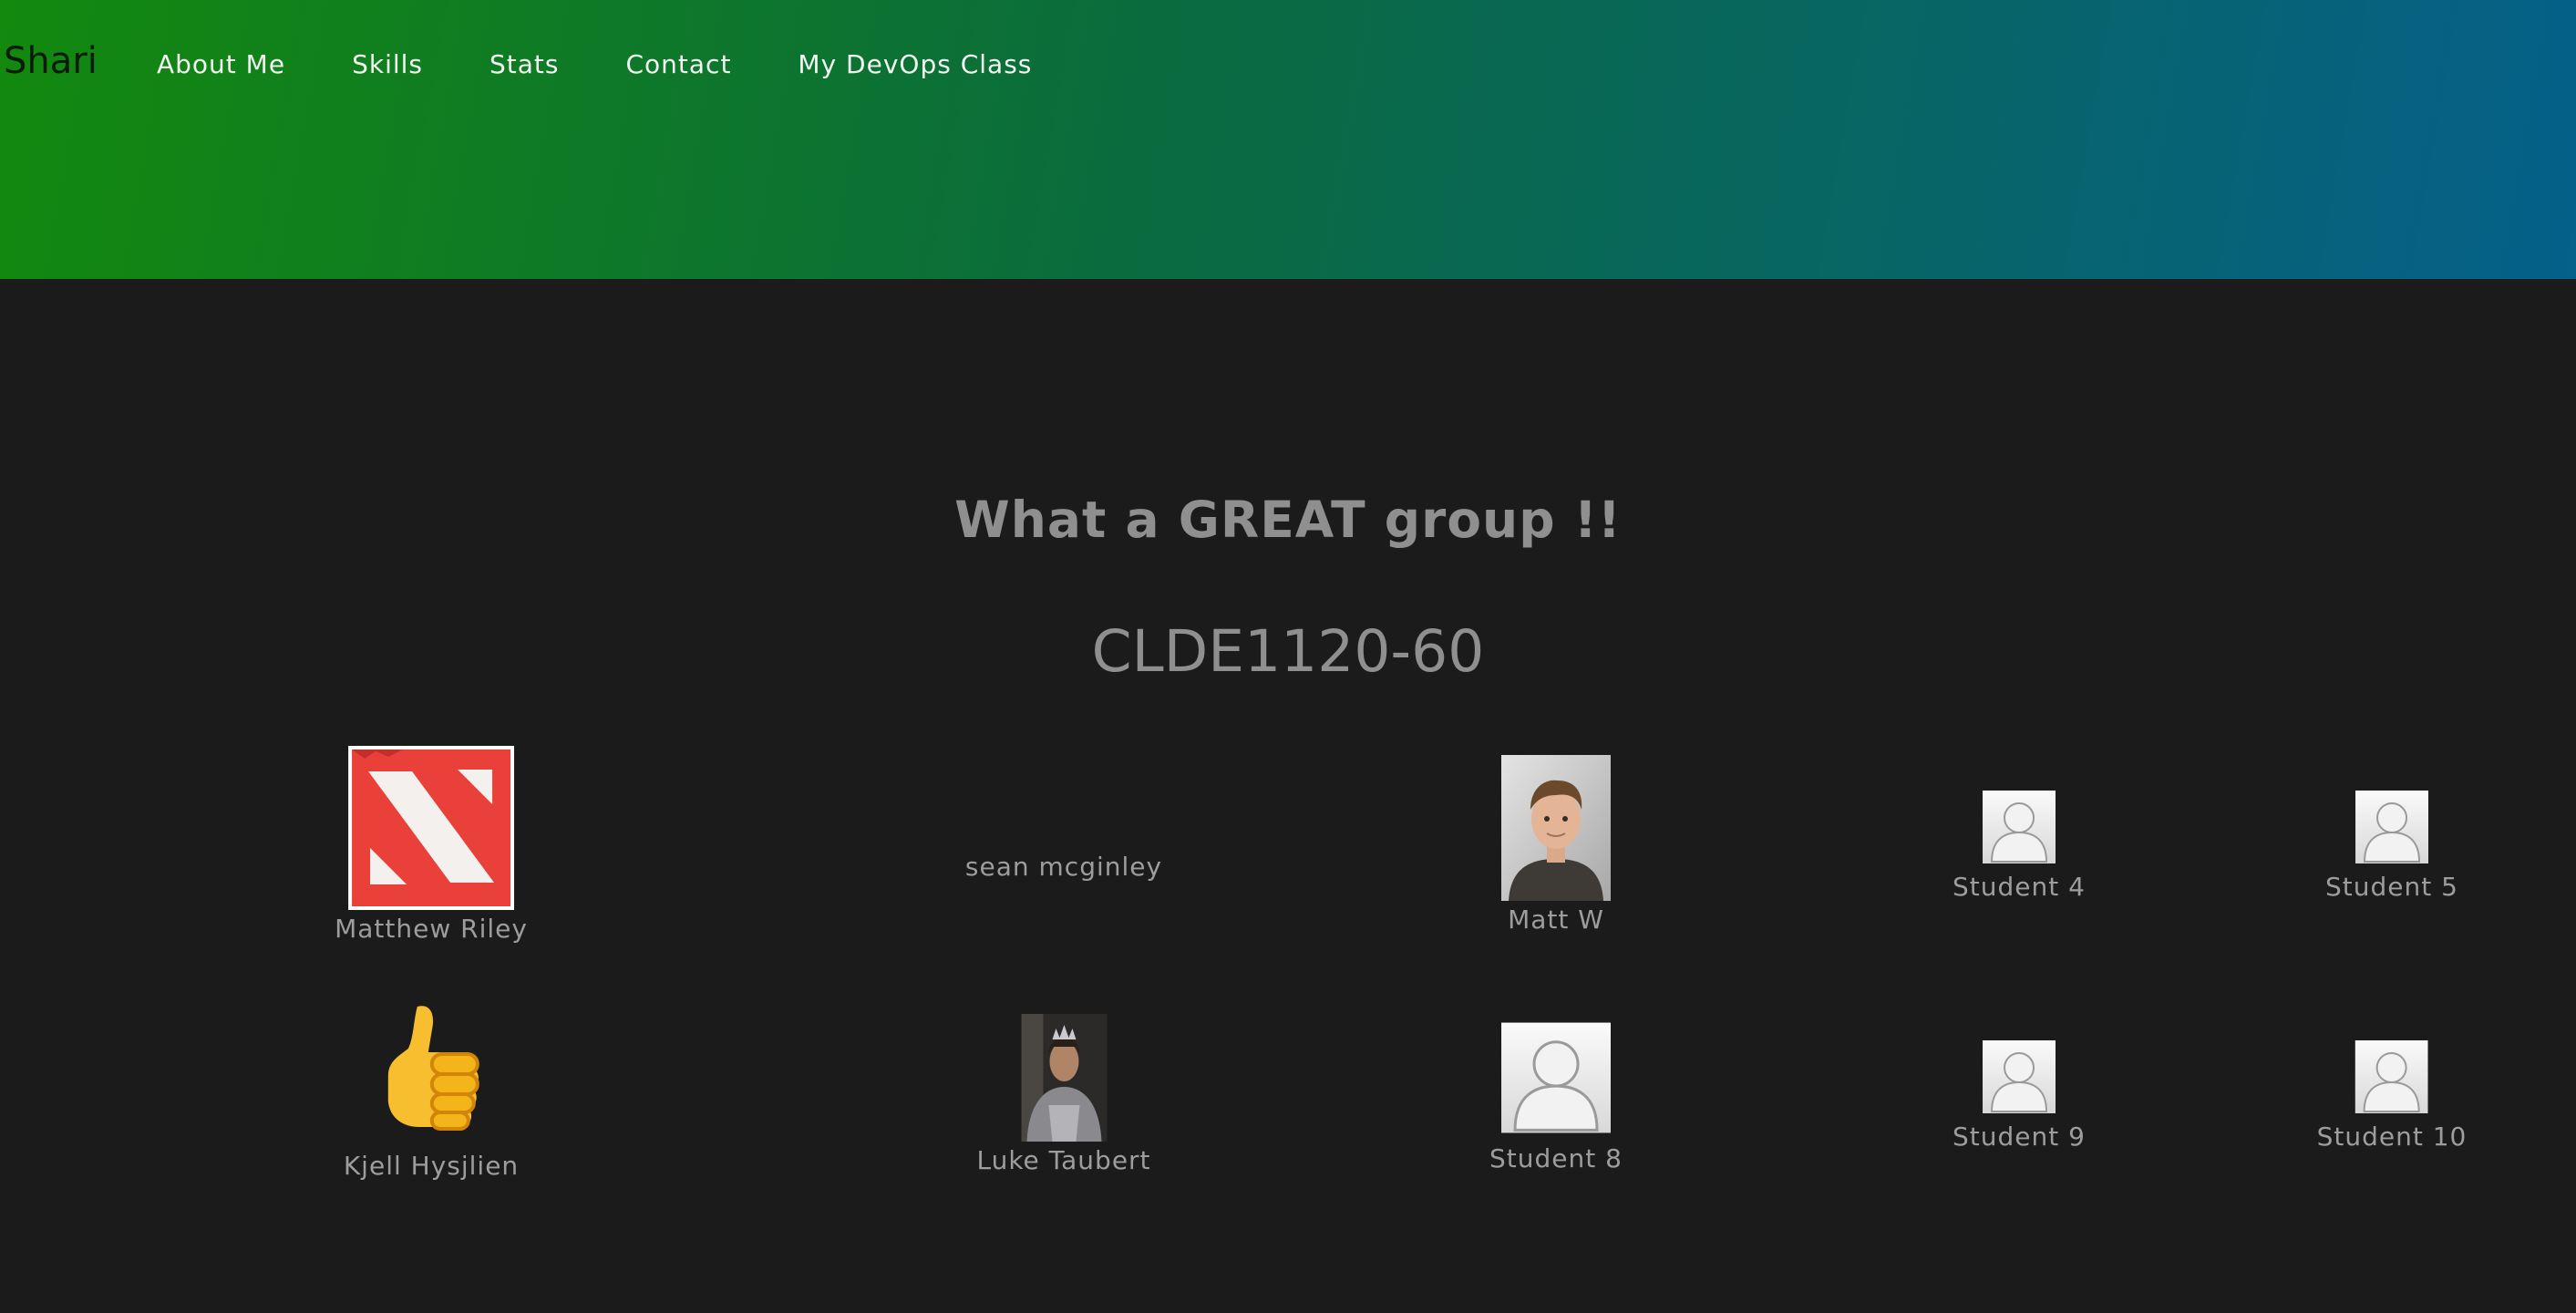 The height and width of the screenshot is (1313, 2576). I want to click on student-card: Luke Taubert, so click(1063, 1094).